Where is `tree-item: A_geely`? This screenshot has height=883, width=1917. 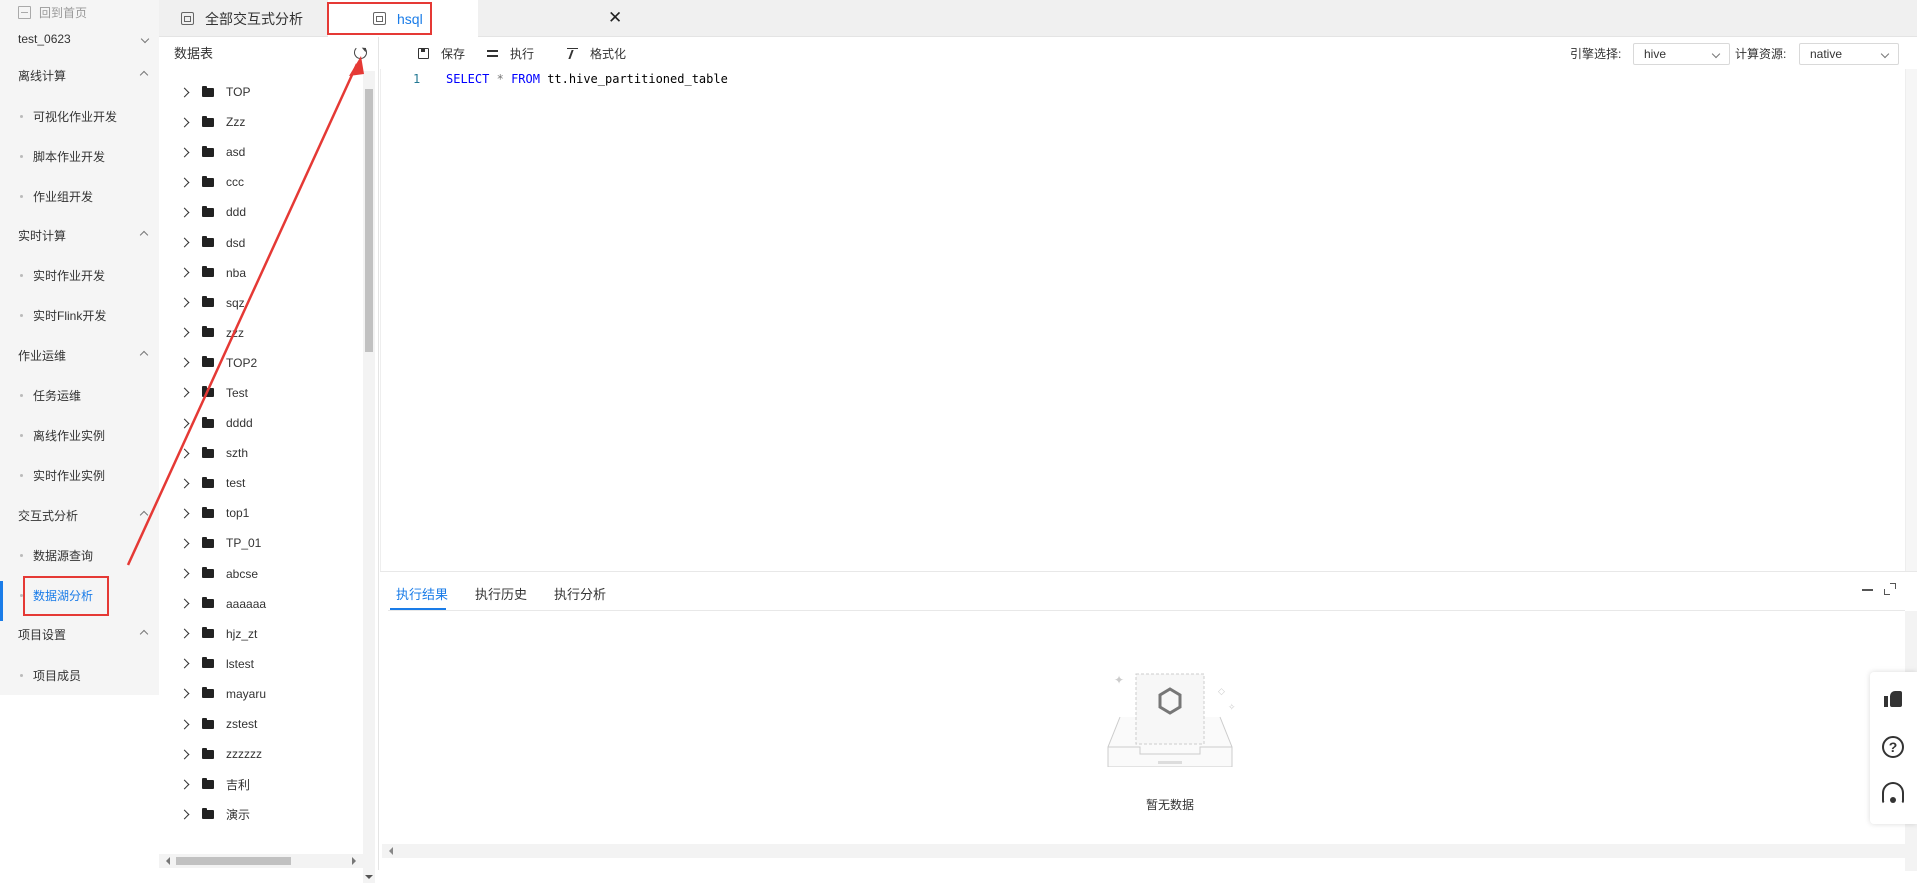
tree-item: A_geely is located at coordinates (260, 832).